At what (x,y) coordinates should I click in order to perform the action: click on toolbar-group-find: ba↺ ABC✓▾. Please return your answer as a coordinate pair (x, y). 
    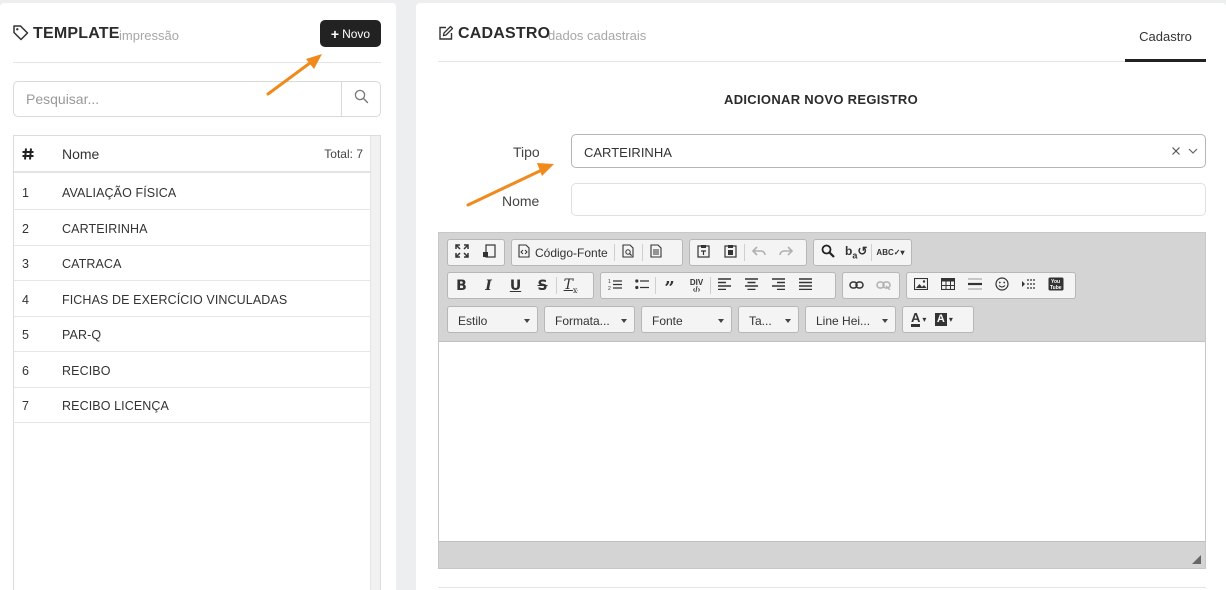
    Looking at the image, I should click on (862, 252).